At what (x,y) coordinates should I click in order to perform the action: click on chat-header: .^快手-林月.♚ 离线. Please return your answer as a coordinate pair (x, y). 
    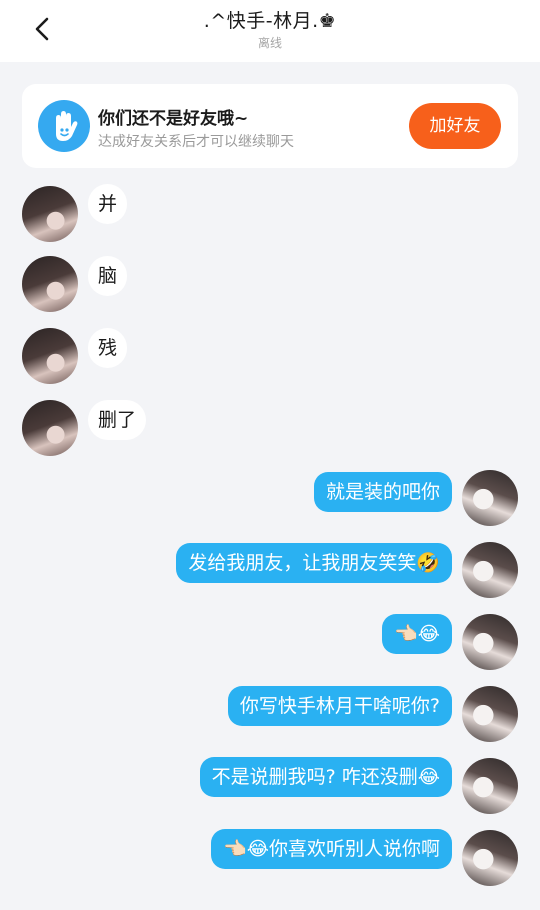
    Looking at the image, I should click on (270, 31).